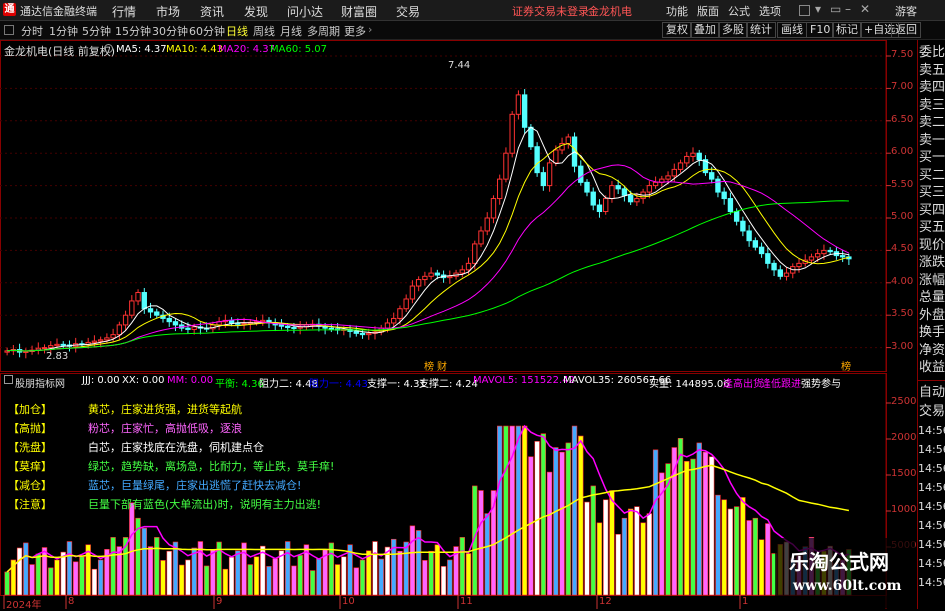  I want to click on tool-back: 返回, so click(906, 30).